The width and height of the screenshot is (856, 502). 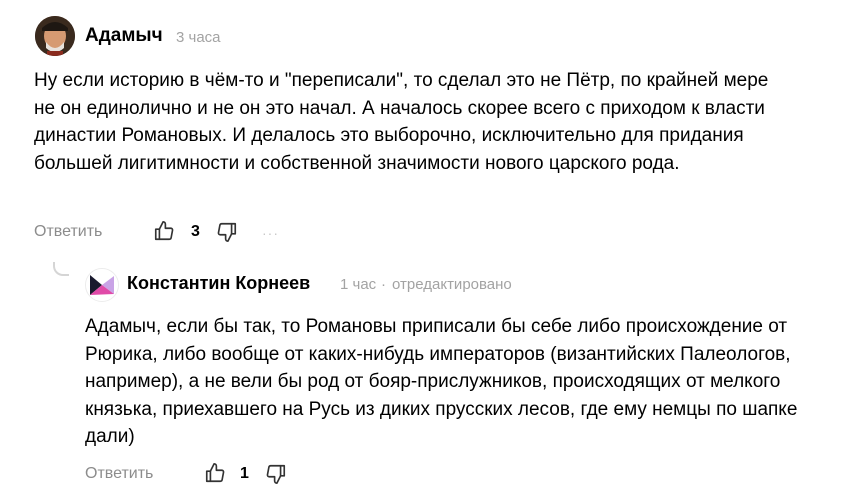 I want to click on comment-time: 1 час, so click(x=358, y=284).